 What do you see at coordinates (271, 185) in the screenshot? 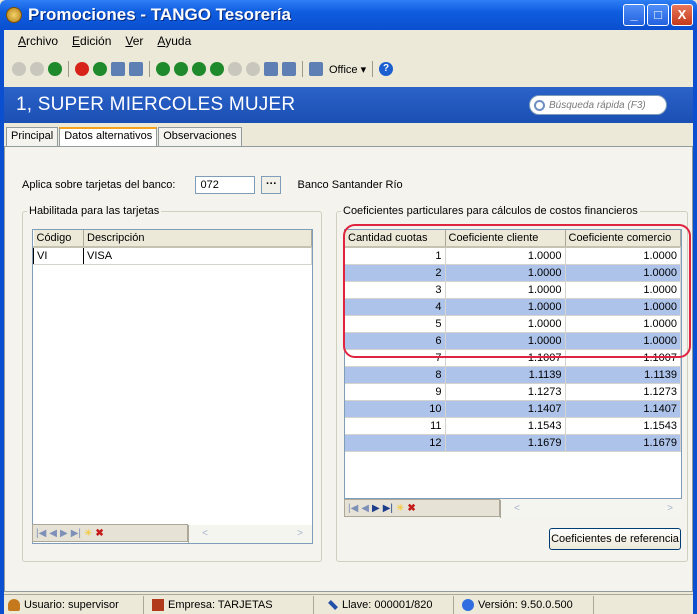
I see `bank-lookup-button: ···` at bounding box center [271, 185].